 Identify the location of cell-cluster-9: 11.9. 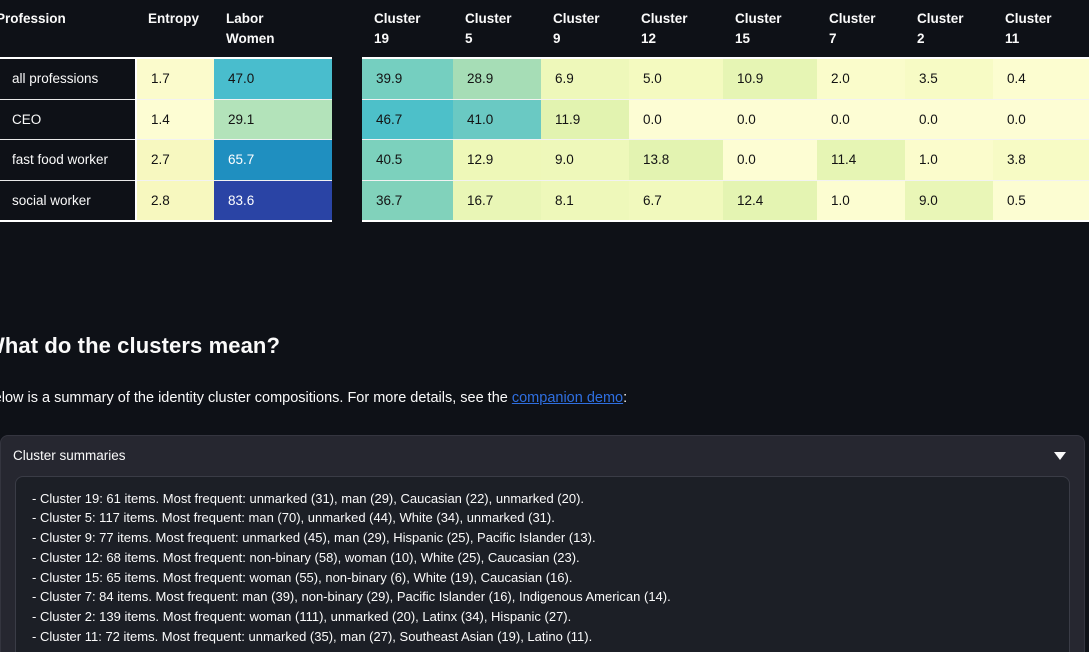
(585, 119).